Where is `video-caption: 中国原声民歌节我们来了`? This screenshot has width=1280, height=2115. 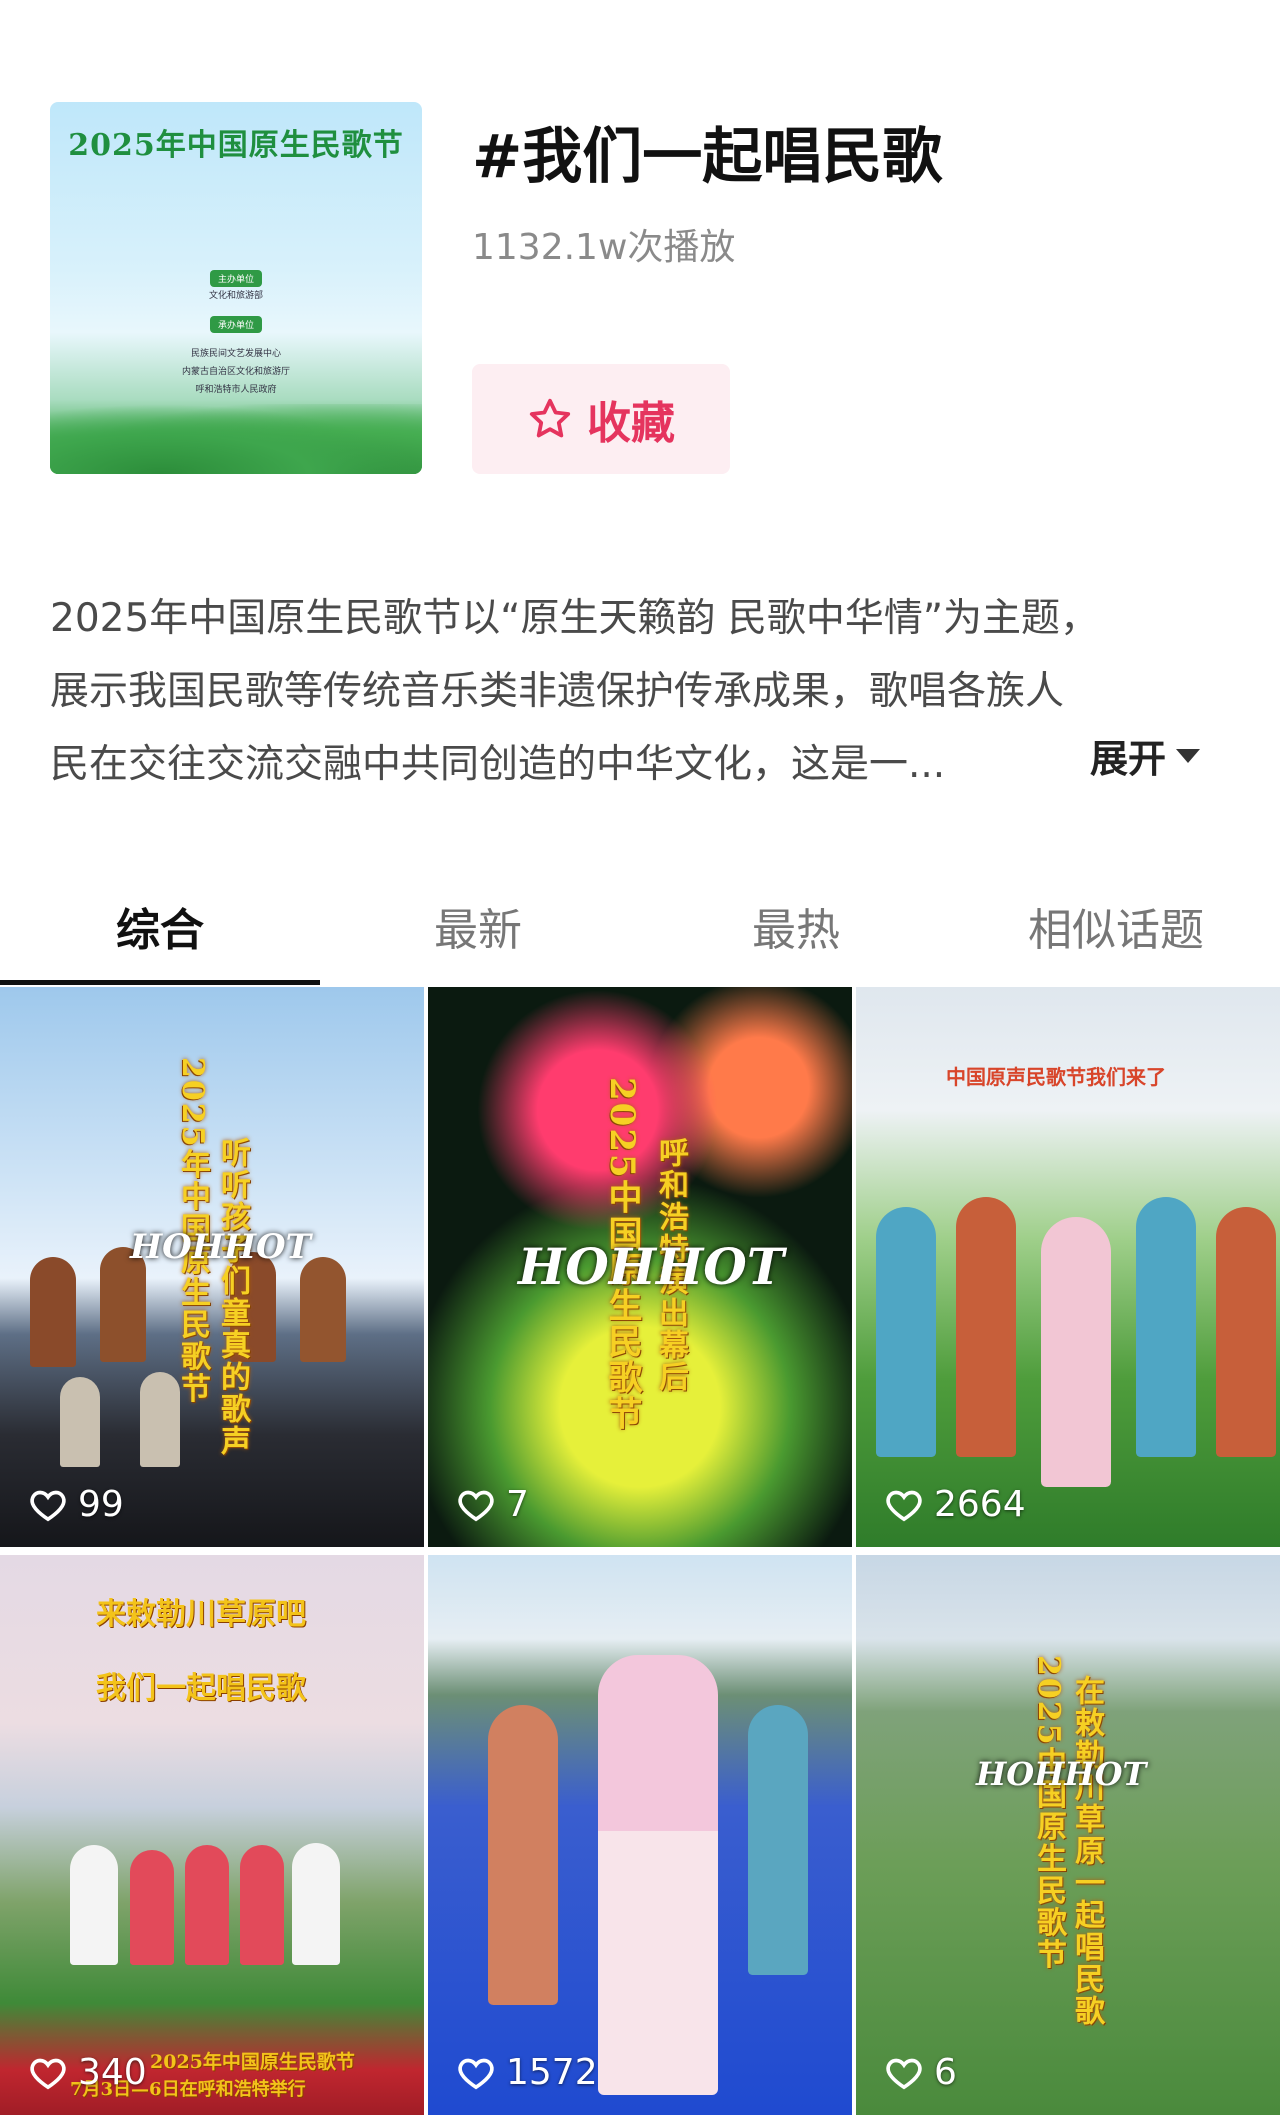
video-caption: 中国原声民歌节我们来了 is located at coordinates (1056, 1077).